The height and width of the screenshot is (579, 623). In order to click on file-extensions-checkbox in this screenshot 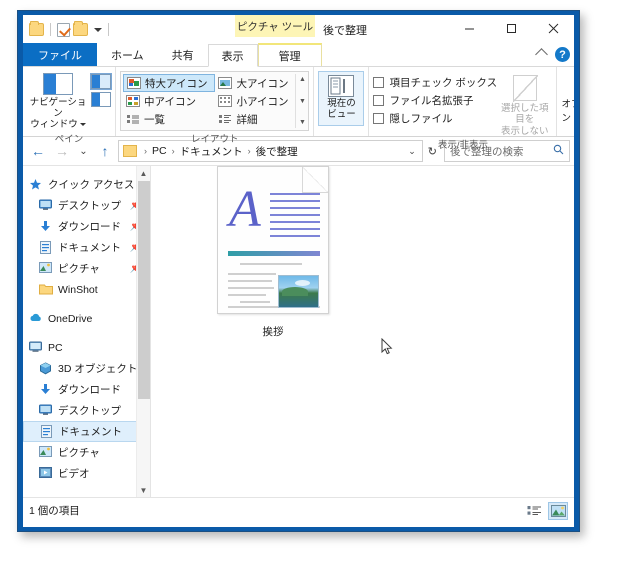, I will do `click(379, 100)`.